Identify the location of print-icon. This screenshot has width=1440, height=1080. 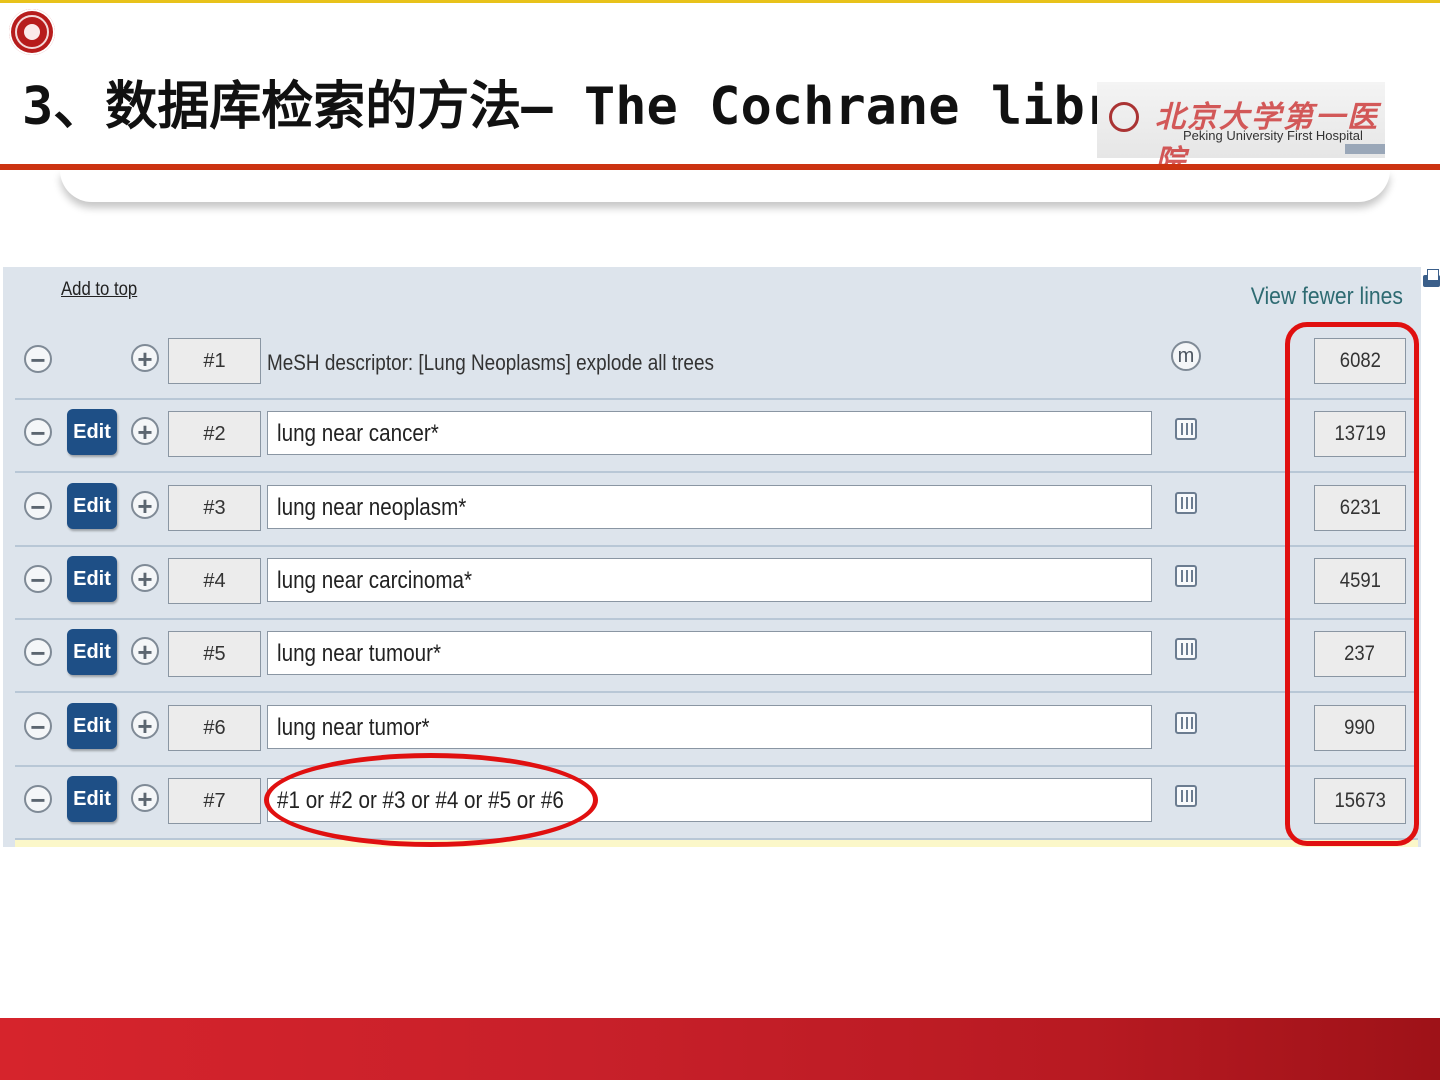
(1430, 281).